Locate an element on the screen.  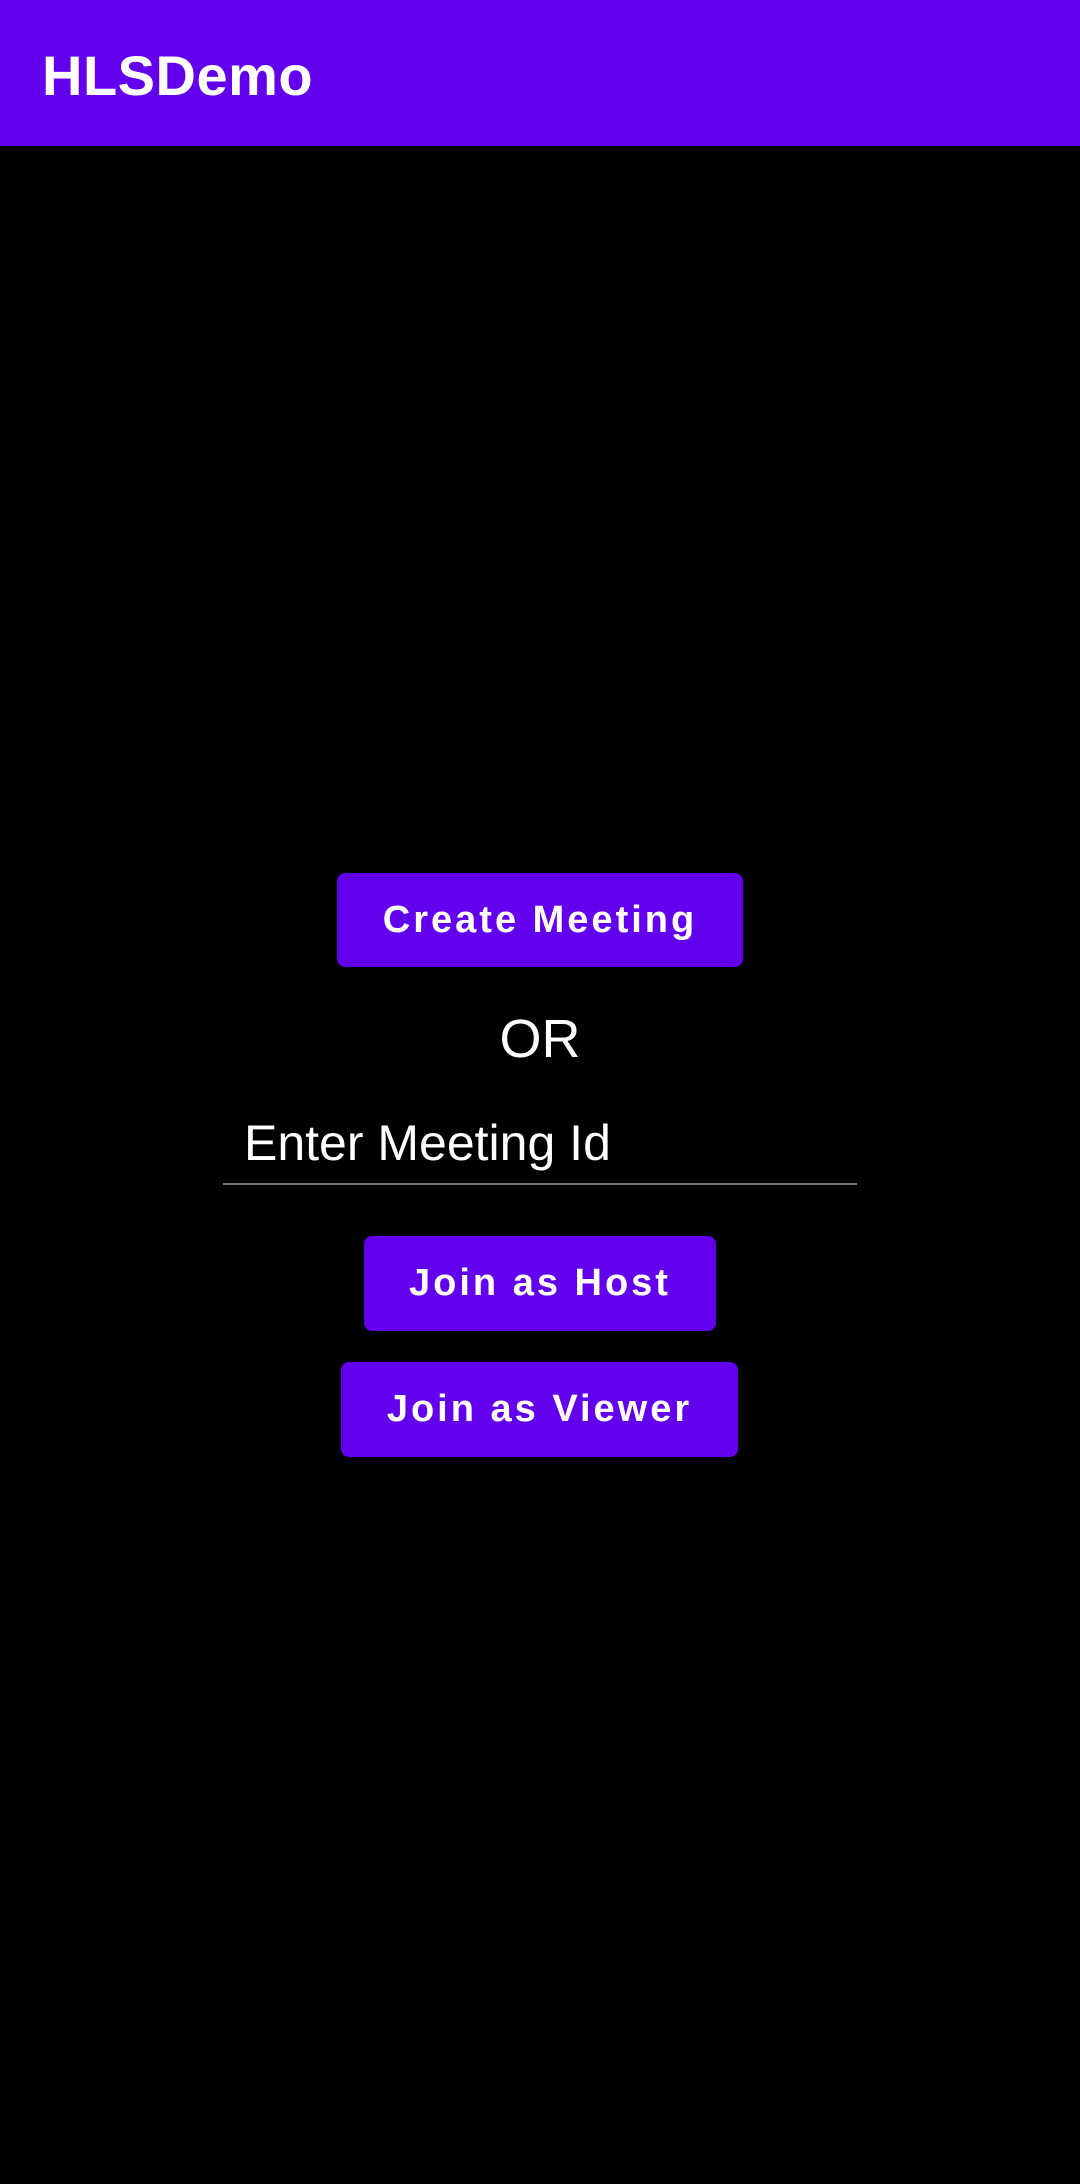
join-as-viewer-button: Join as Viewer is located at coordinates (539, 1409).